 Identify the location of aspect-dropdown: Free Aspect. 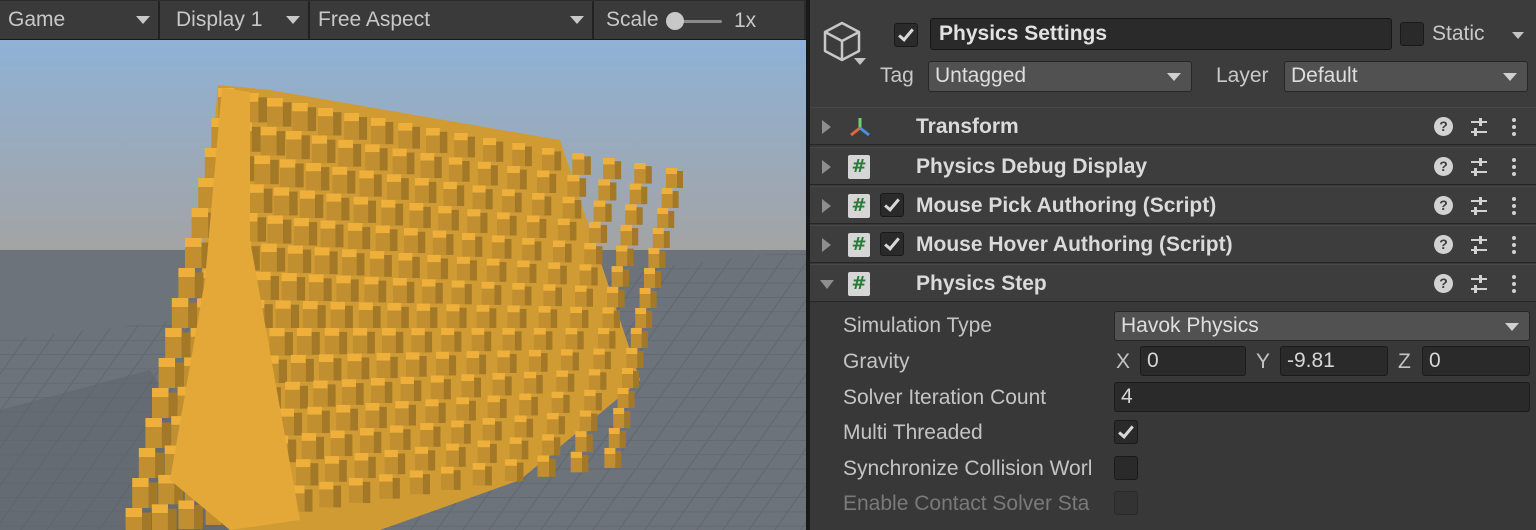
(452, 20).